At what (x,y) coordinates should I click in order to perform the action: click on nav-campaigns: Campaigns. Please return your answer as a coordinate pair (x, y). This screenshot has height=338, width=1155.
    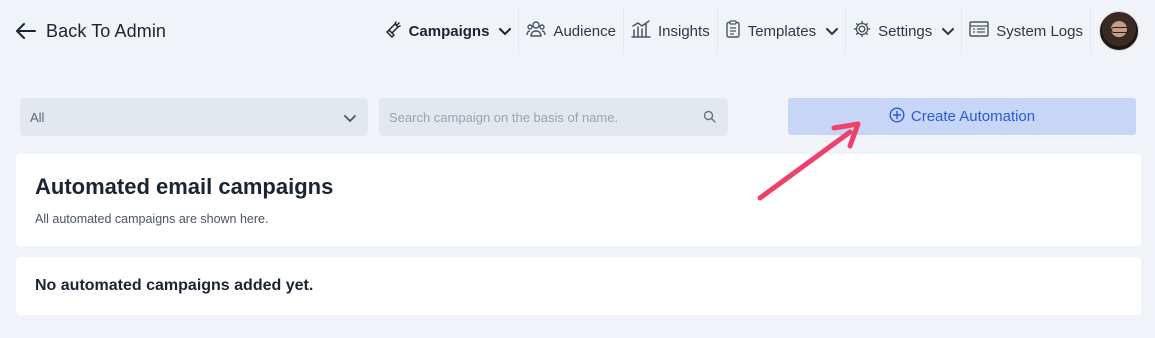
    Looking at the image, I should click on (448, 31).